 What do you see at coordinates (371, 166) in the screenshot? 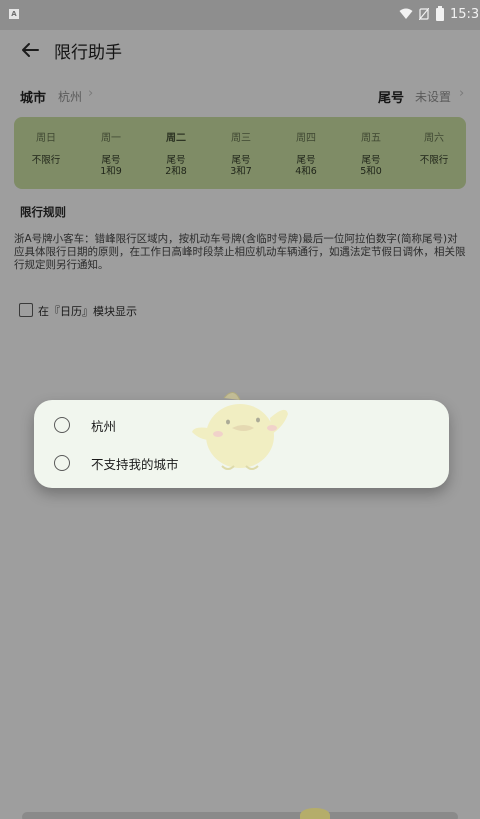
I see `day-plate: 尾号 5和0` at bounding box center [371, 166].